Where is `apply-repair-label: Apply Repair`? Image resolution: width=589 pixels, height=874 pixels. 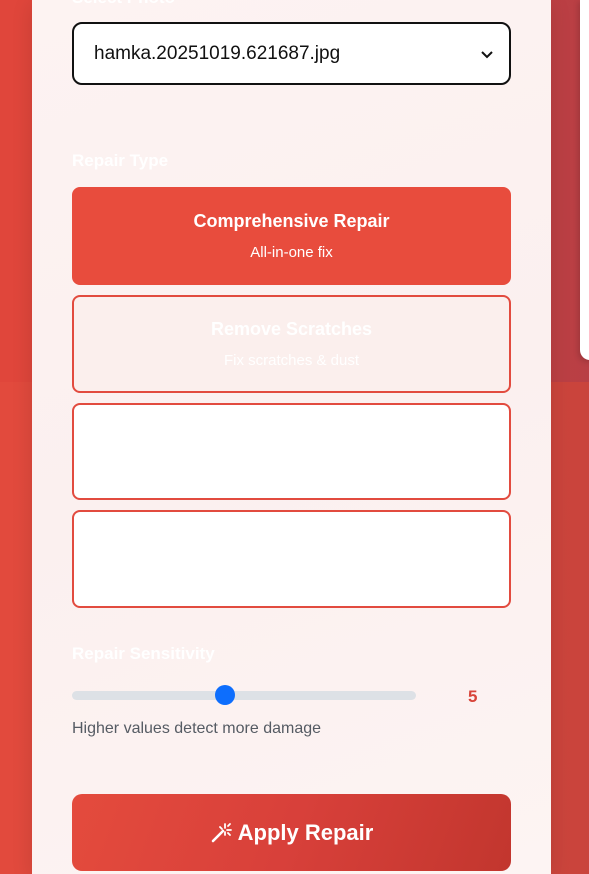
apply-repair-label: Apply Repair is located at coordinates (305, 832).